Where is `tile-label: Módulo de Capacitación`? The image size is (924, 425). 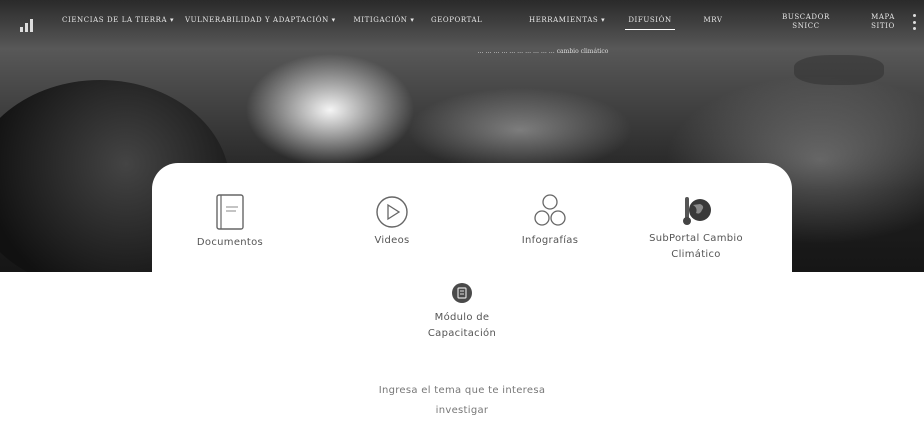 tile-label: Módulo de Capacitación is located at coordinates (462, 325).